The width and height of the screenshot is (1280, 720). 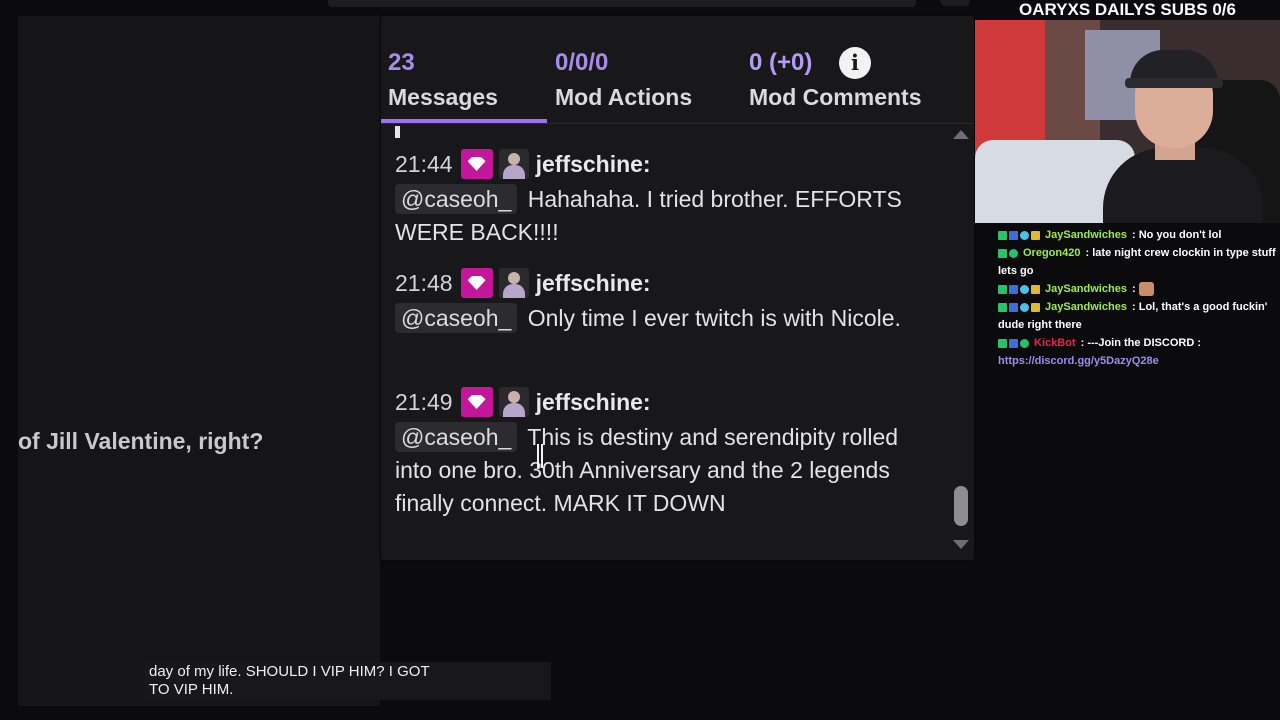 What do you see at coordinates (961, 544) in the screenshot?
I see `scroll-down-arrow-icon` at bounding box center [961, 544].